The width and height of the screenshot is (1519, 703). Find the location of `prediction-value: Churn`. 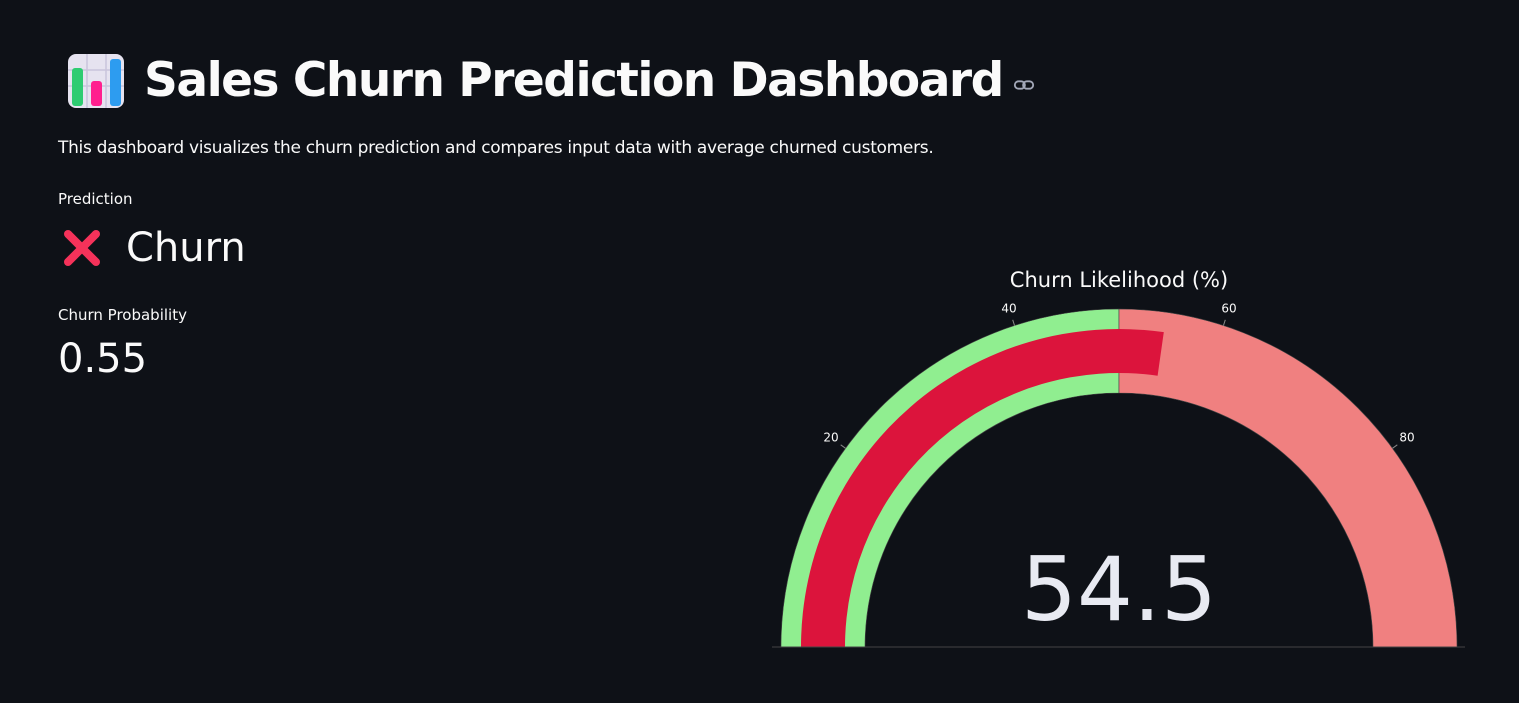

prediction-value: Churn is located at coordinates (152, 248).